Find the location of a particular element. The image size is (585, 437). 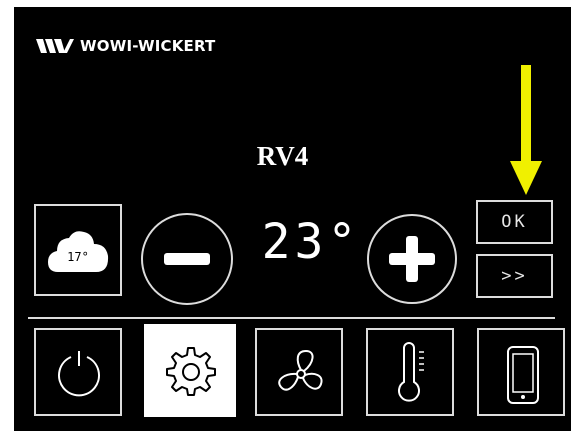

menu-power-button is located at coordinates (78, 372).